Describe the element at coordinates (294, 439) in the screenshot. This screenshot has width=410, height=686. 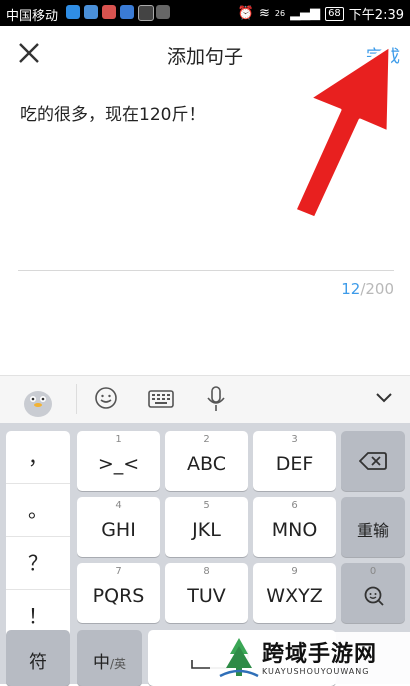
I see `key-number: 3` at that location.